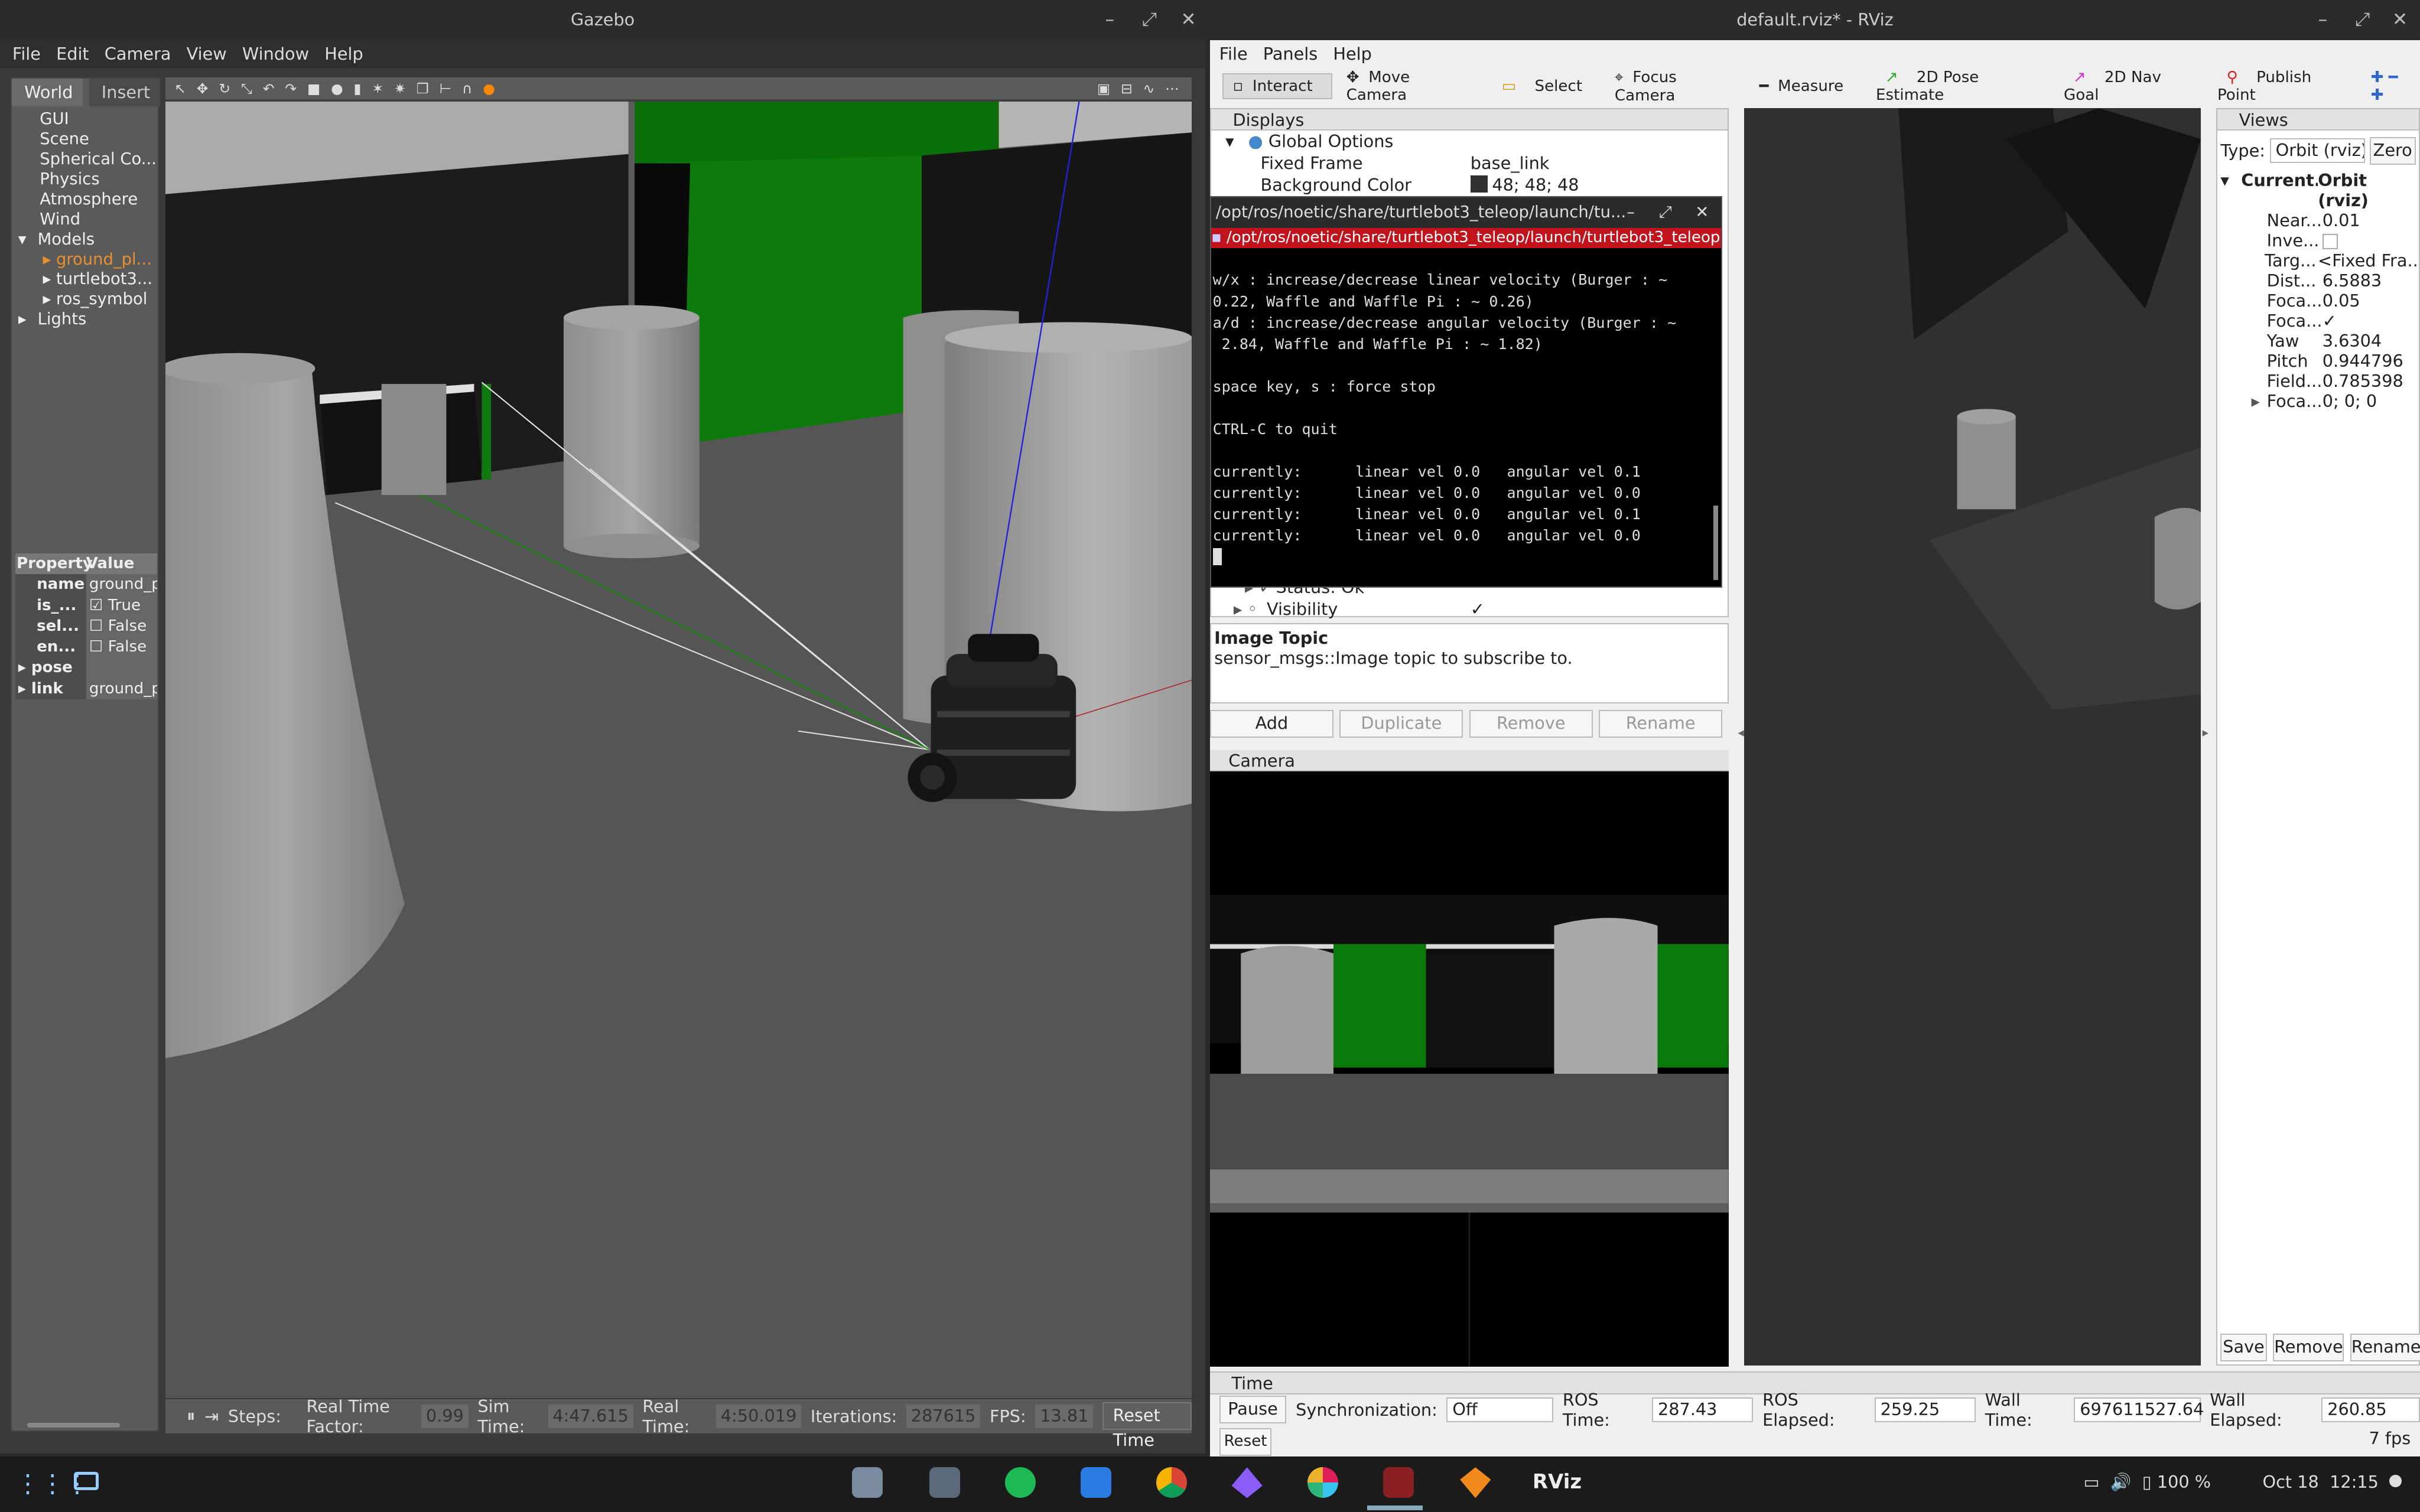 This screenshot has width=2420, height=1512. What do you see at coordinates (270, 88) in the screenshot?
I see `undo-icon: ↶` at bounding box center [270, 88].